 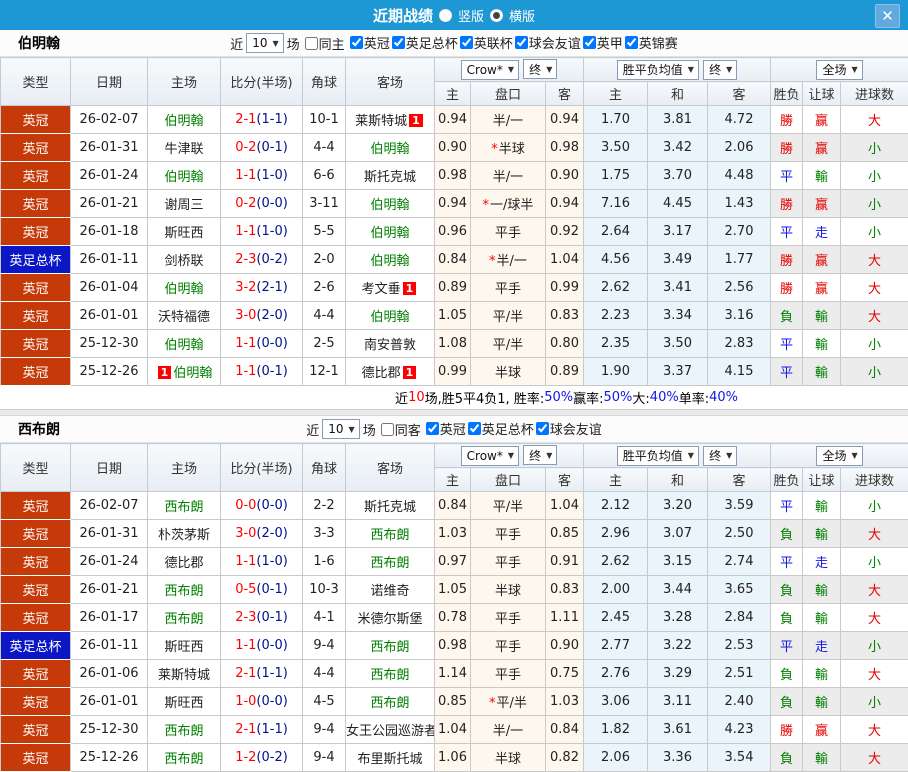 What do you see at coordinates (485, 42) in the screenshot?
I see `league-checkbox: 英联杯` at bounding box center [485, 42].